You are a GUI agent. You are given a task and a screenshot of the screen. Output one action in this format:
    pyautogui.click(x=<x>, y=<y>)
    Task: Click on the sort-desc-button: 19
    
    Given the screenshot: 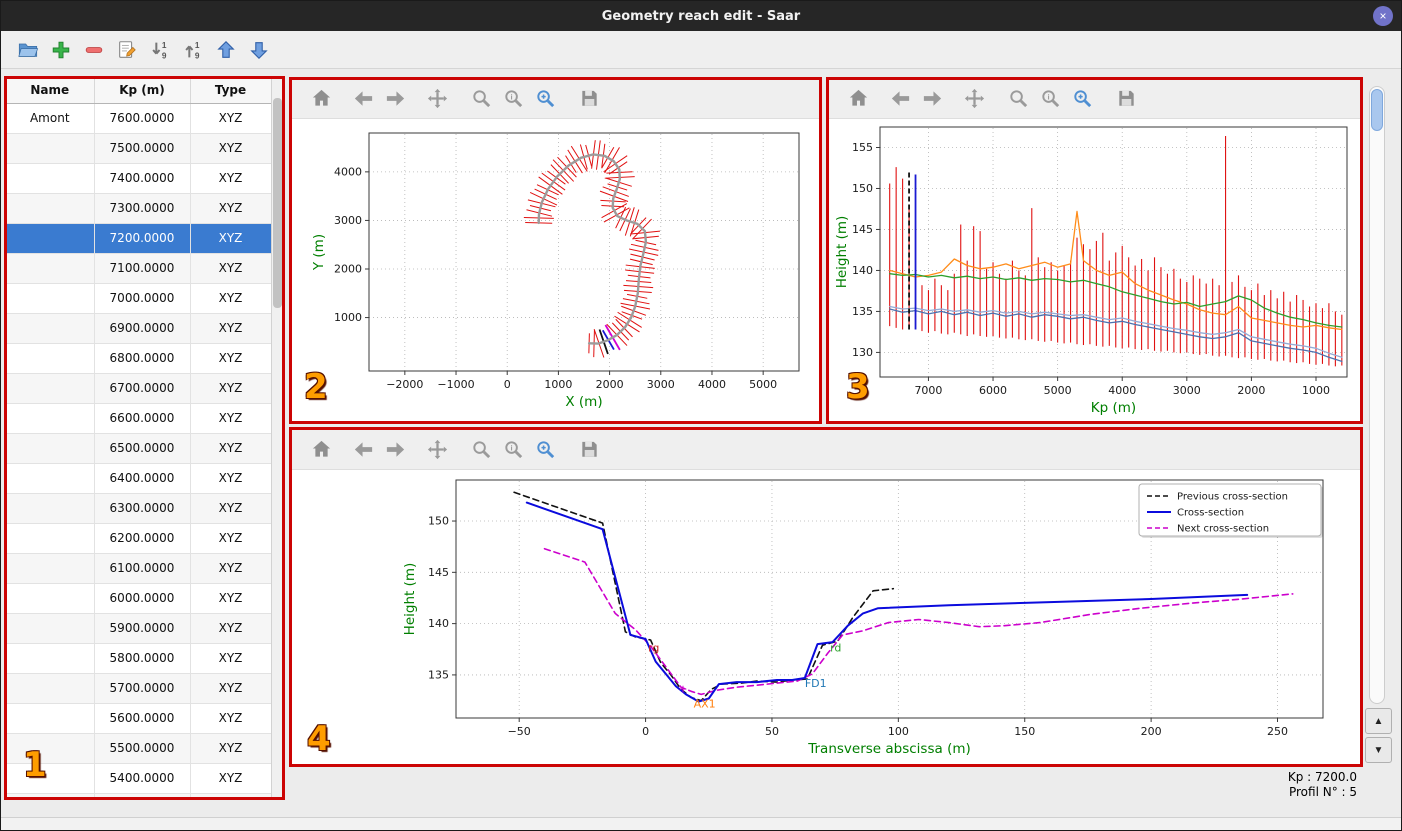 What is the action you would take?
    pyautogui.click(x=160, y=50)
    